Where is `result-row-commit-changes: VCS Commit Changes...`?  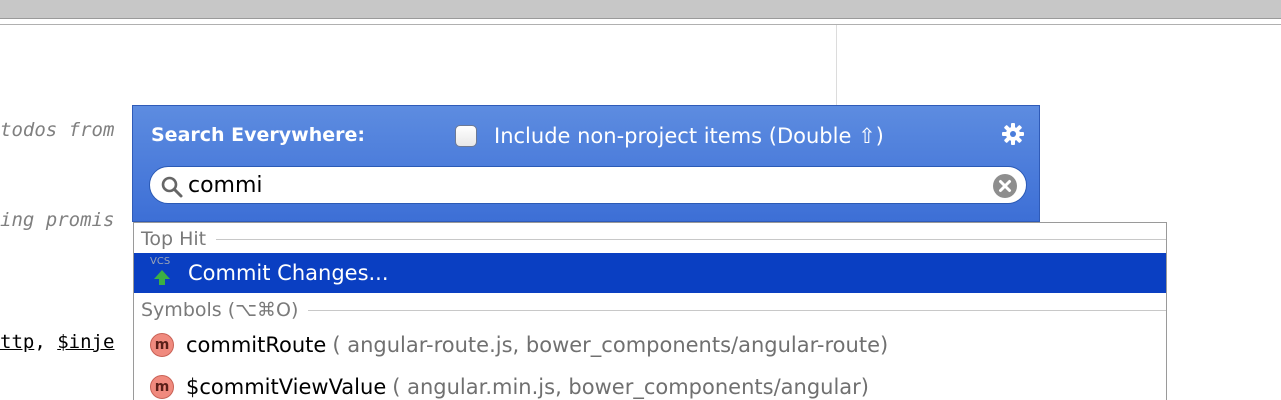
result-row-commit-changes: VCS Commit Changes... is located at coordinates (650, 273).